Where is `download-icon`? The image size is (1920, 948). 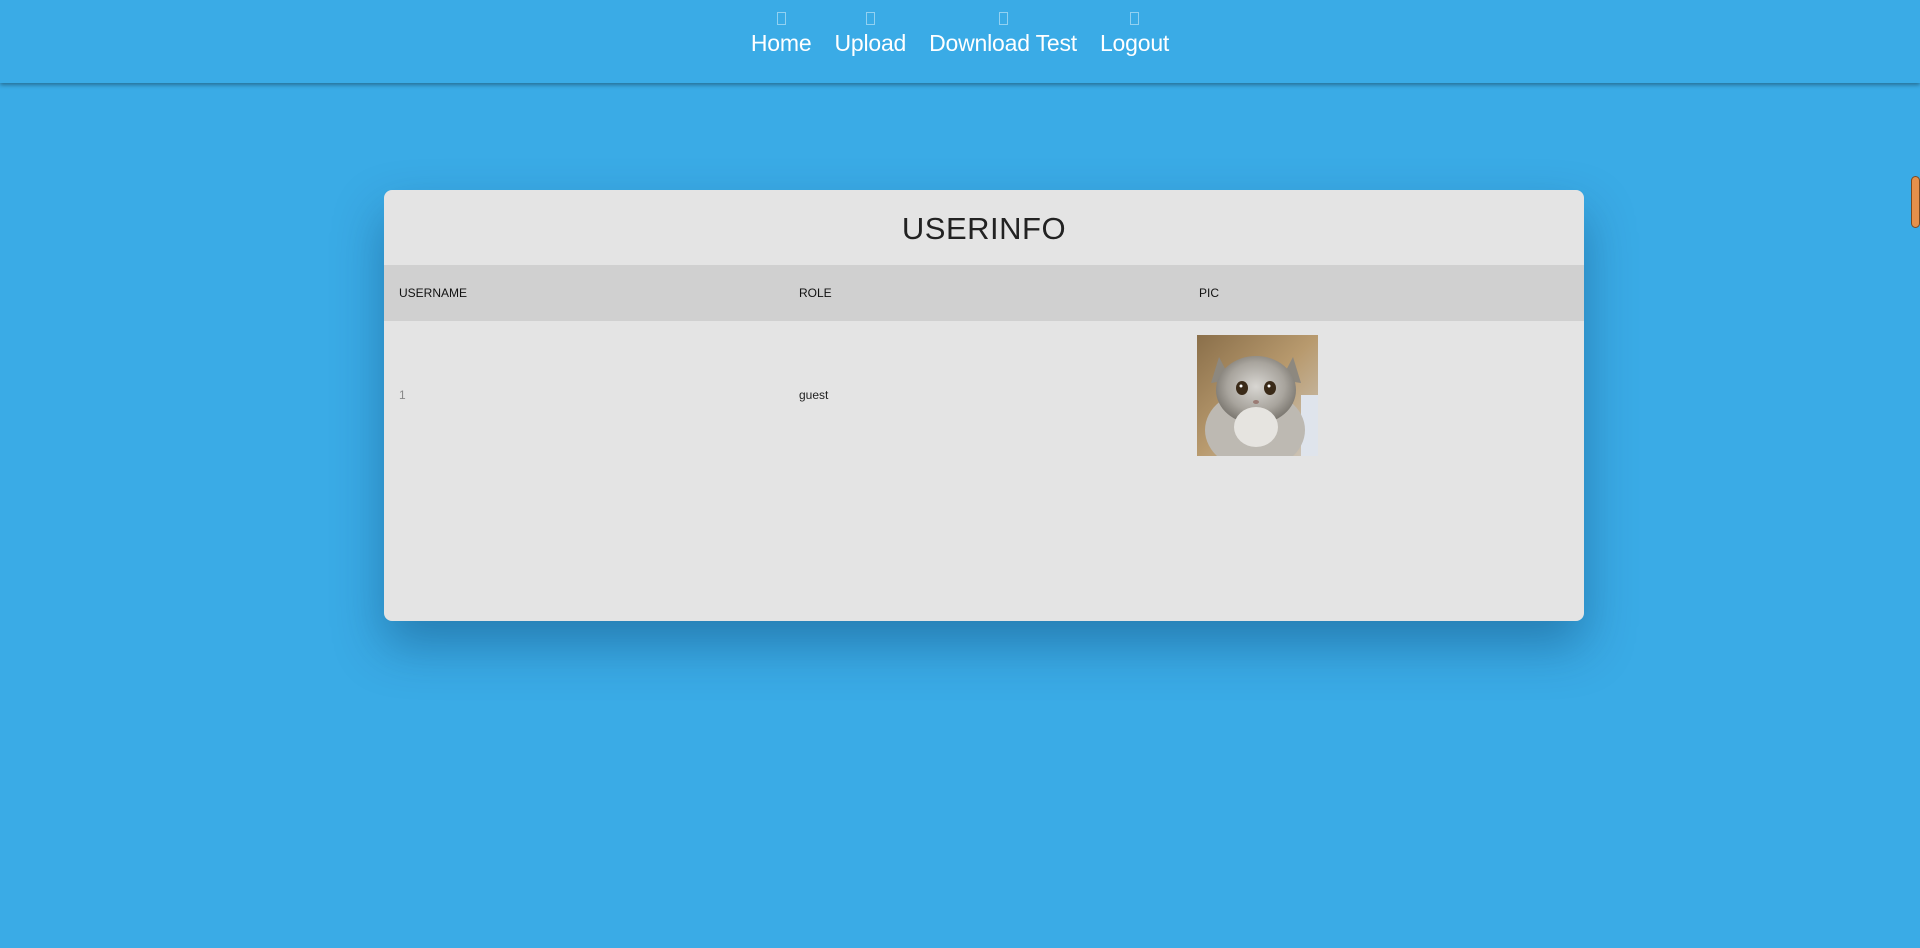
download-icon is located at coordinates (1003, 18).